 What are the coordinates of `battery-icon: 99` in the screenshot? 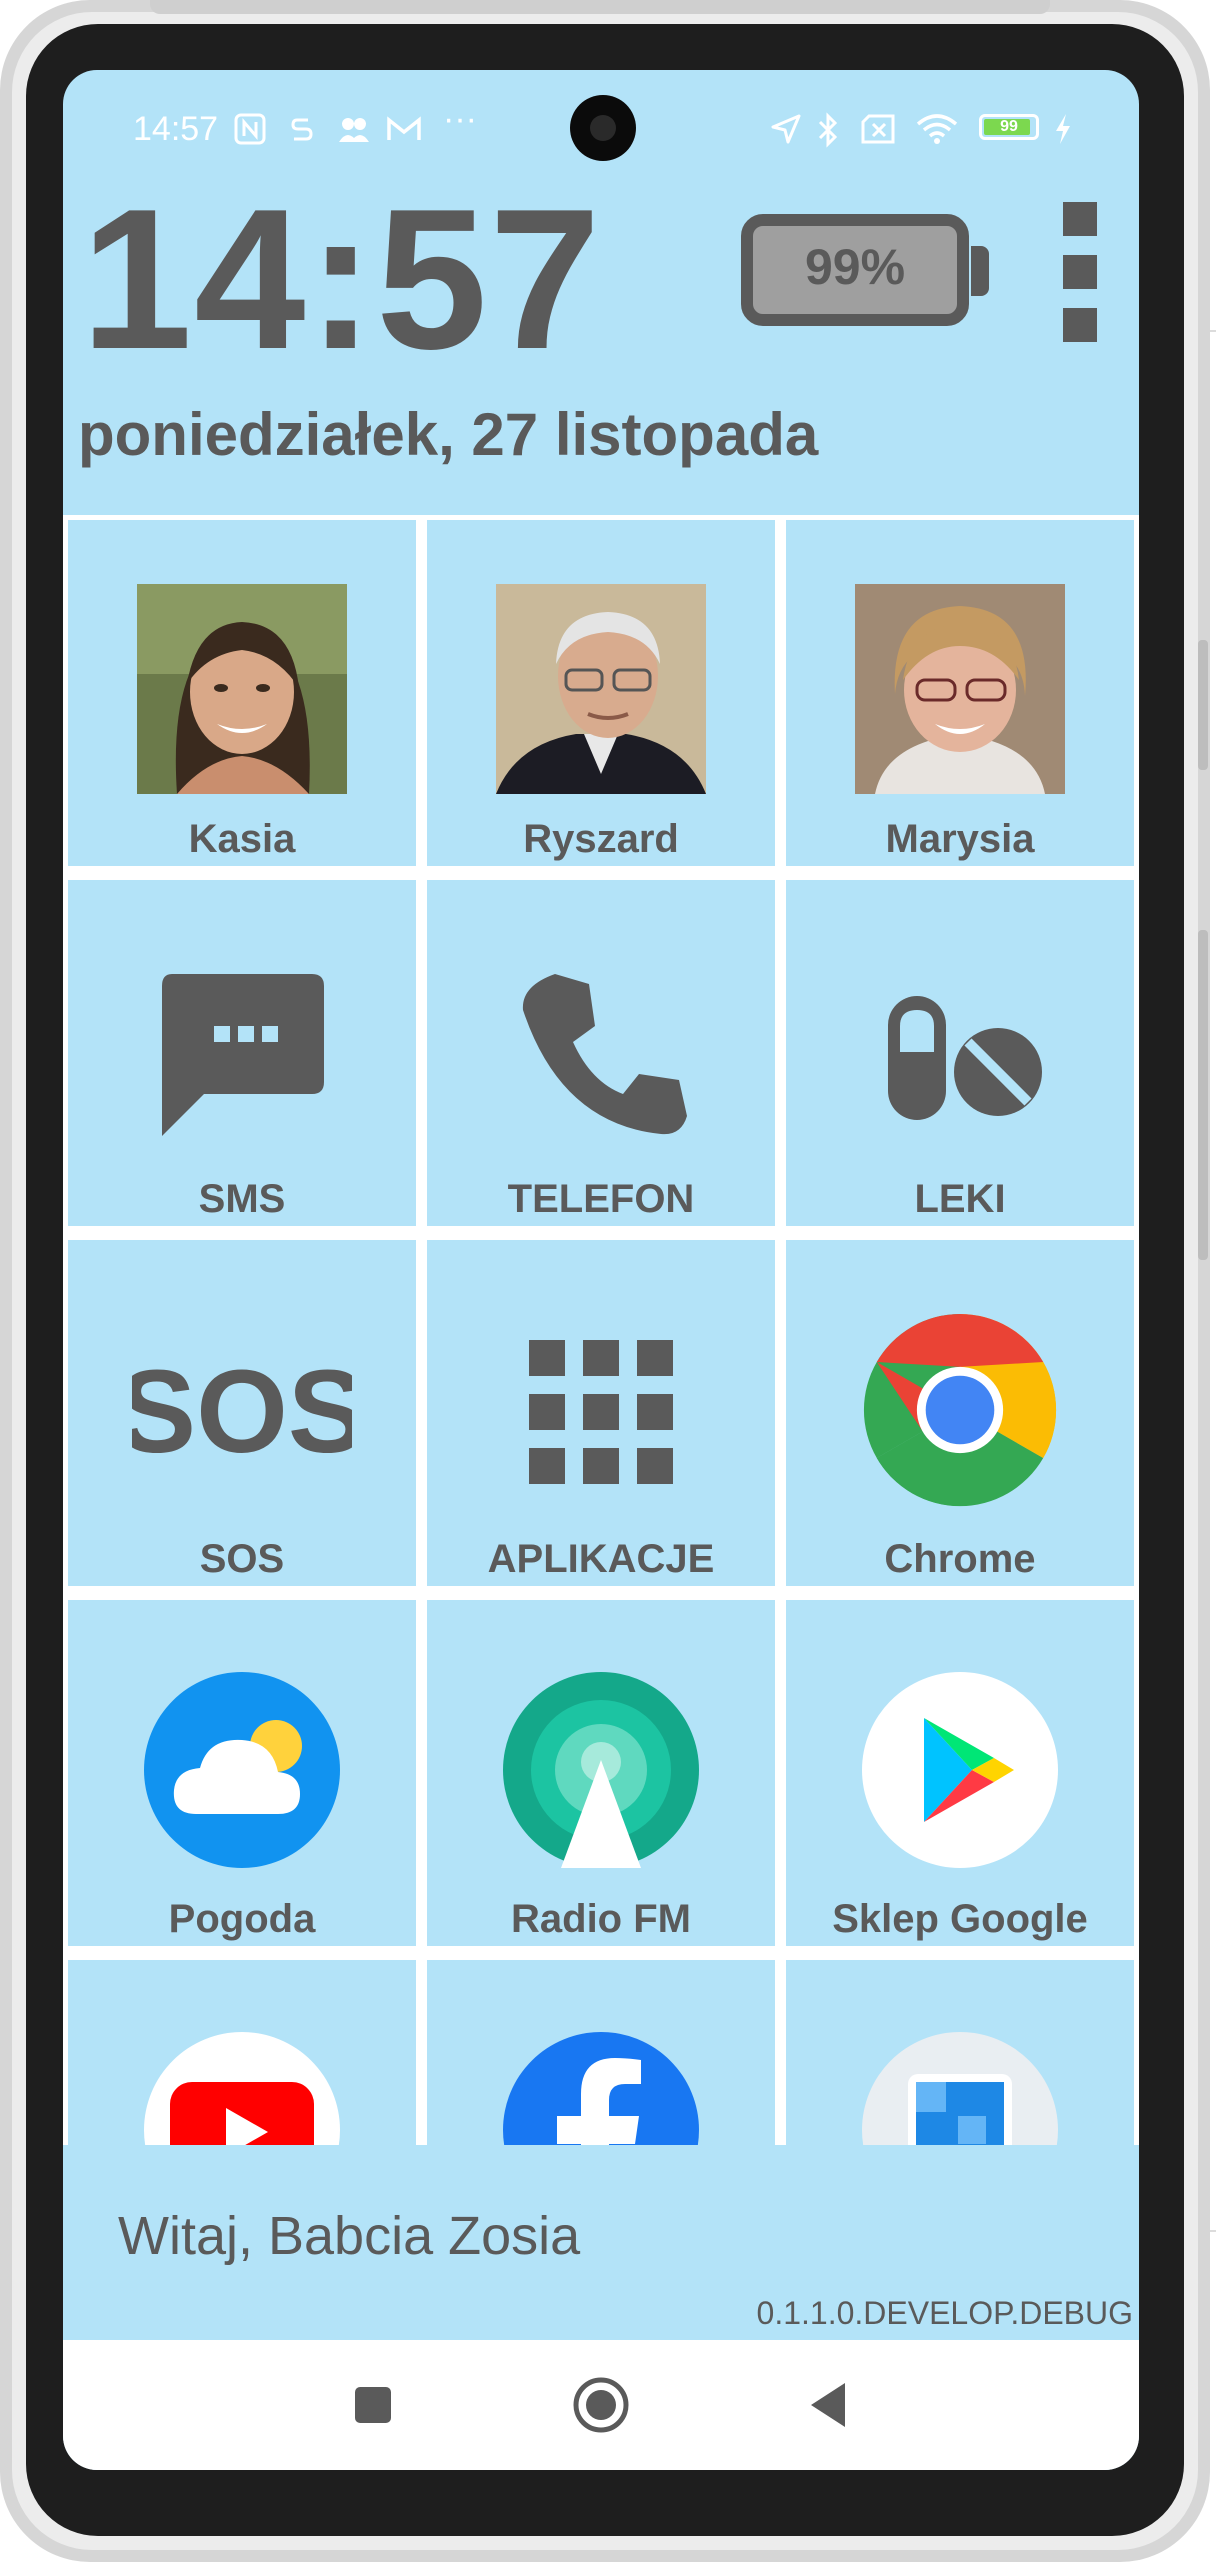 It's located at (1009, 127).